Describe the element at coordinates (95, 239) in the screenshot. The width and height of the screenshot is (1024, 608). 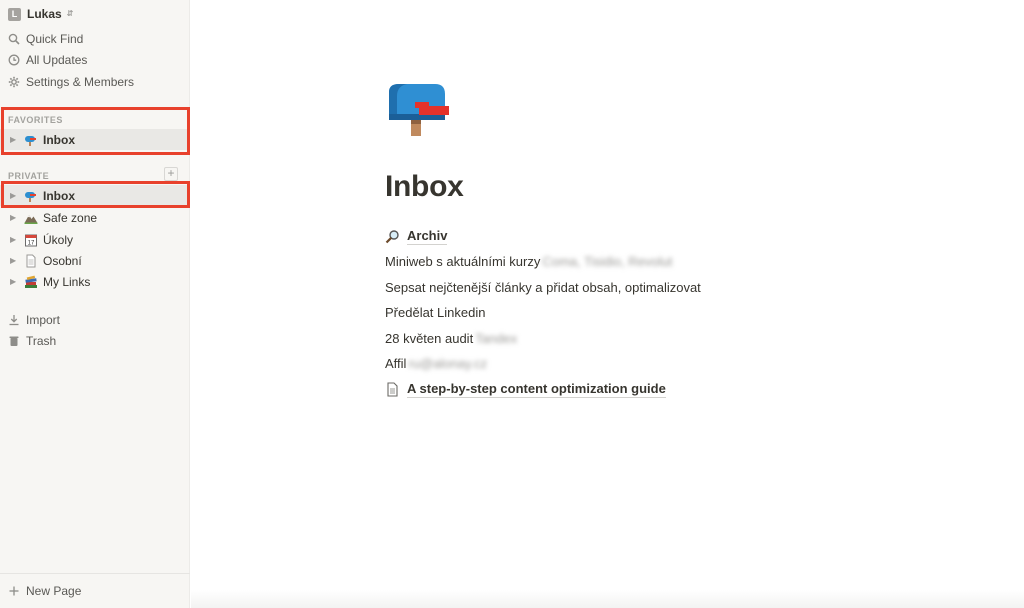
I see `sidebar-item-ukoly: ▶ 17 Úkoly` at that location.